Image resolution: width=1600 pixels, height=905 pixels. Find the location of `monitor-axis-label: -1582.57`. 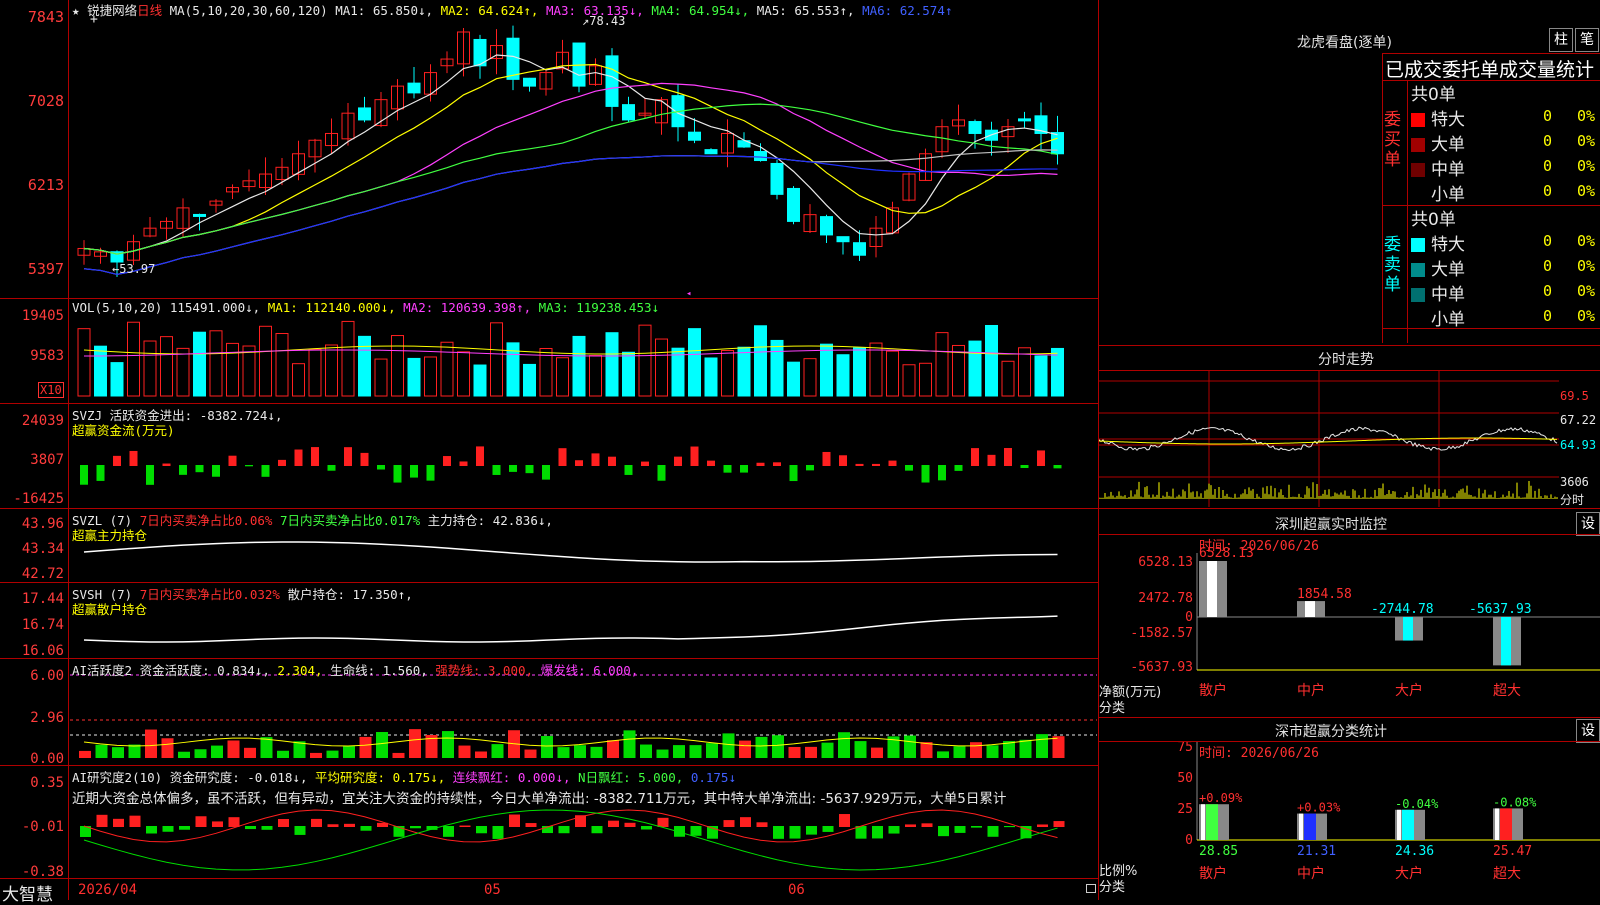

monitor-axis-label: -1582.57 is located at coordinates (1161, 633).